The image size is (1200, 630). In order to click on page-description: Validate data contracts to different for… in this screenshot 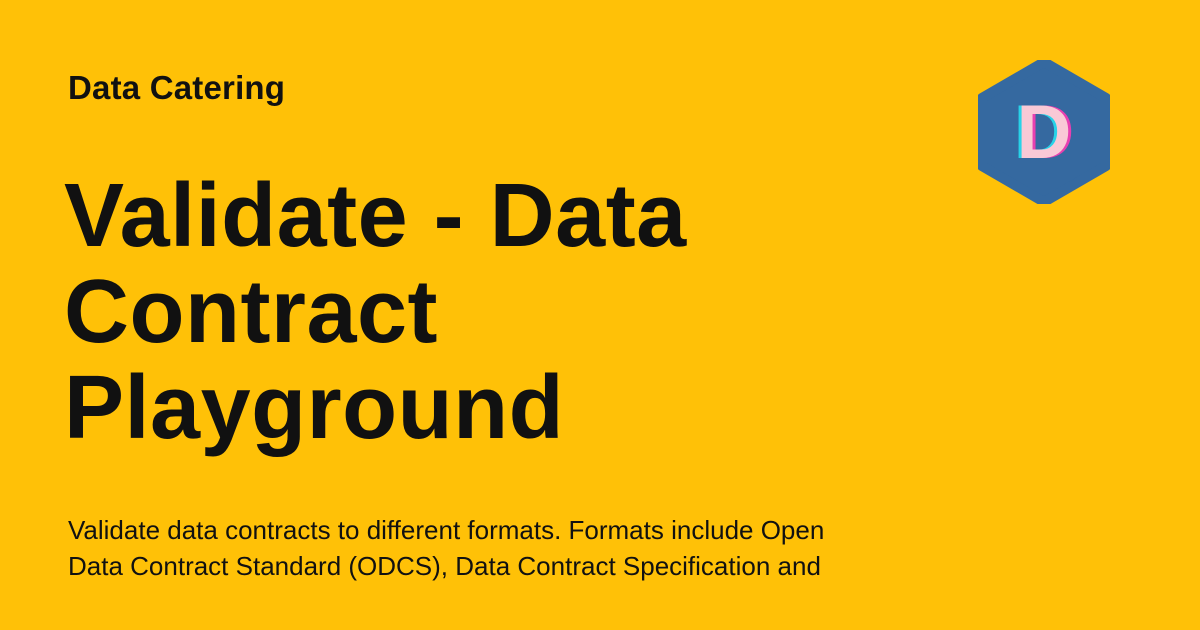, I will do `click(508, 548)`.